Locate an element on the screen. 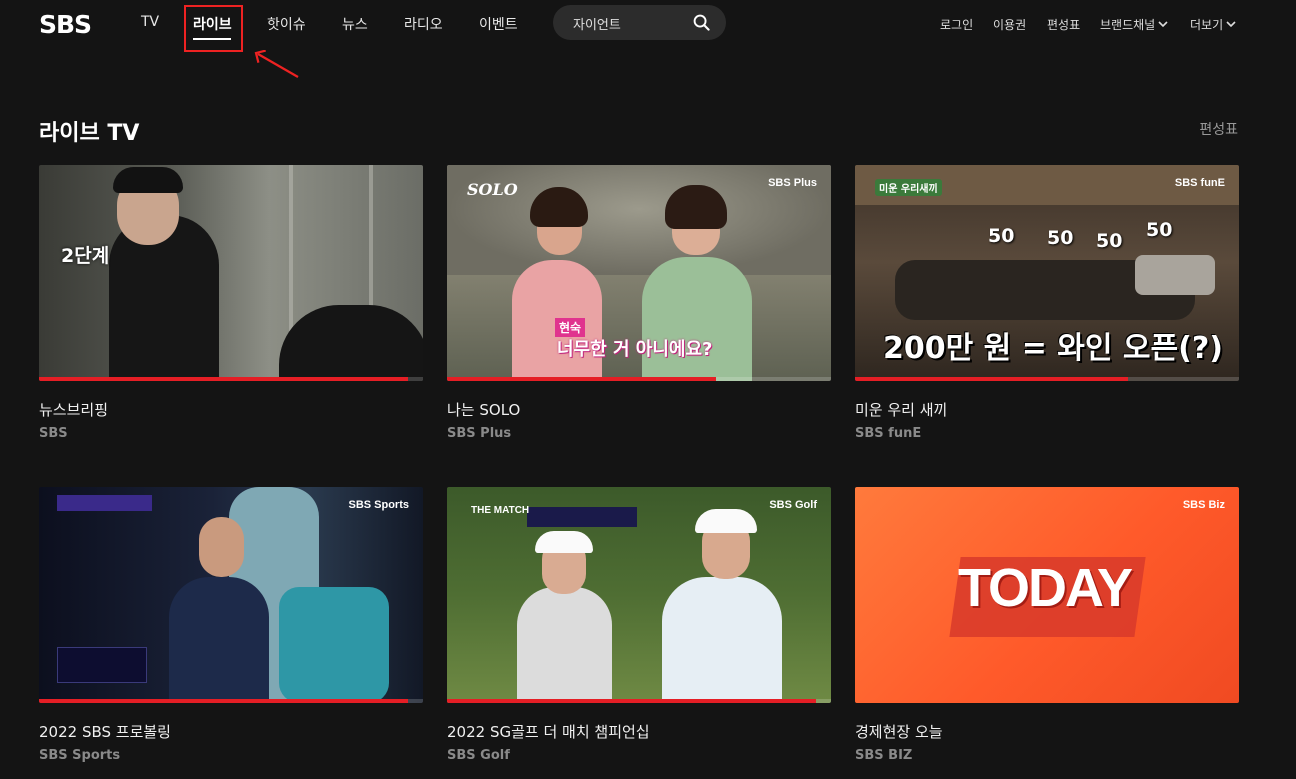  brand-channel-menu: 브랜드채널 is located at coordinates (1134, 24).